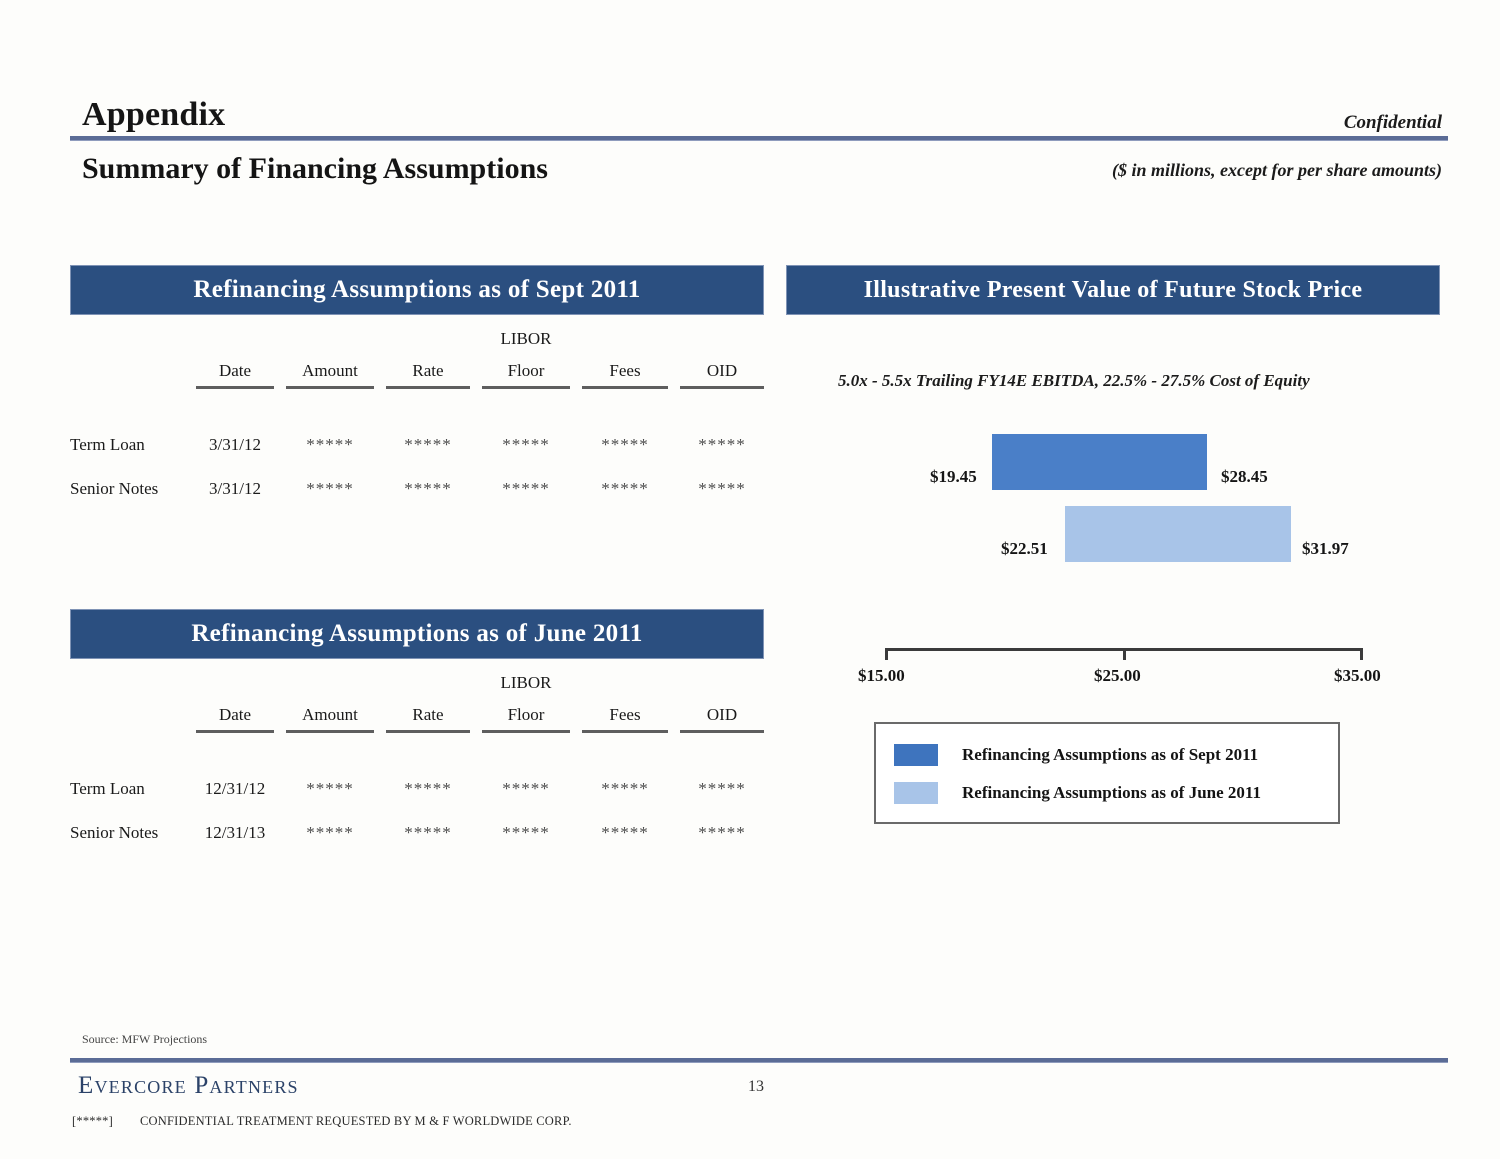 The width and height of the screenshot is (1500, 1159). What do you see at coordinates (886, 654) in the screenshot?
I see `chart-axis-tick-start` at bounding box center [886, 654].